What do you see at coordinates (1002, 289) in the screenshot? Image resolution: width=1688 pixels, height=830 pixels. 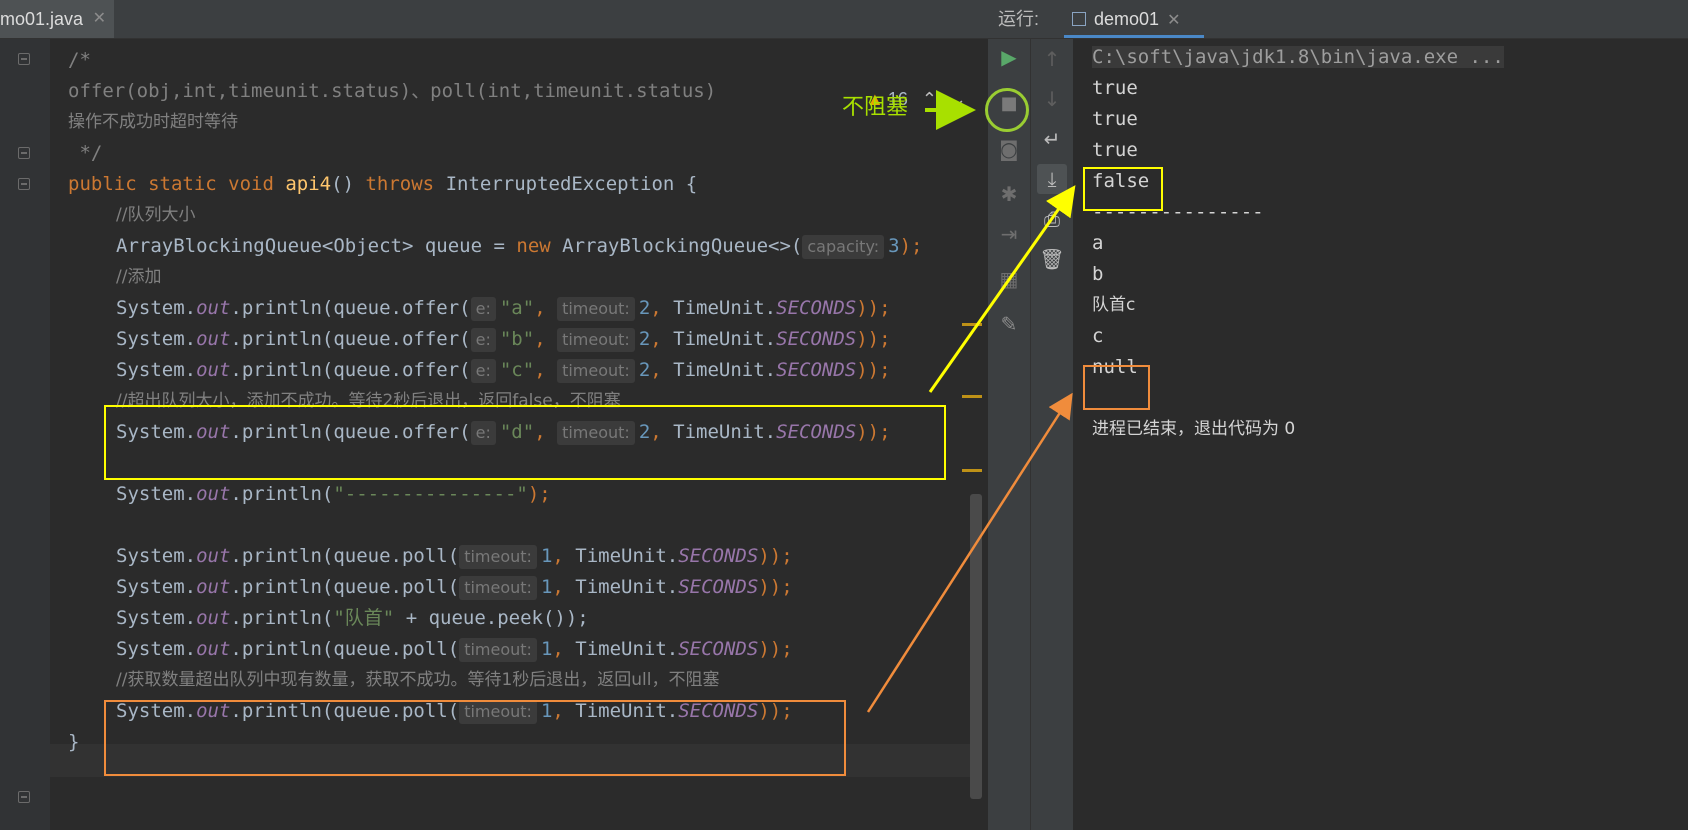 I see `arrow-offer-to-false` at bounding box center [1002, 289].